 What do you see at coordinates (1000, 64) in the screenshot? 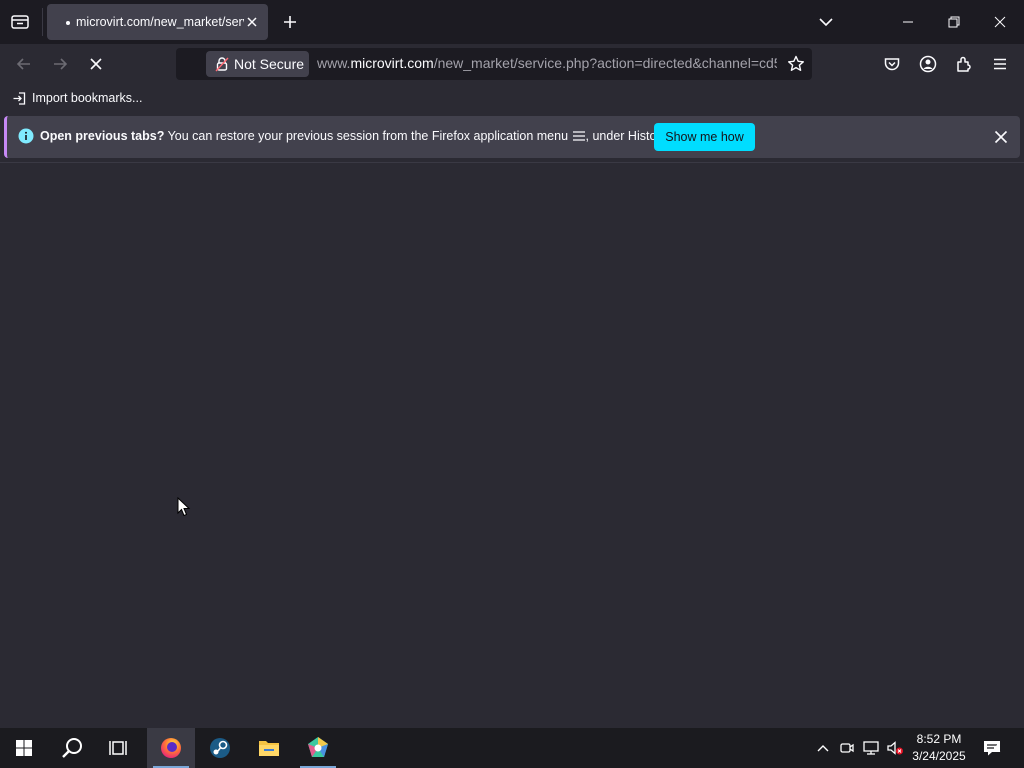
I see `app-menu-icon` at bounding box center [1000, 64].